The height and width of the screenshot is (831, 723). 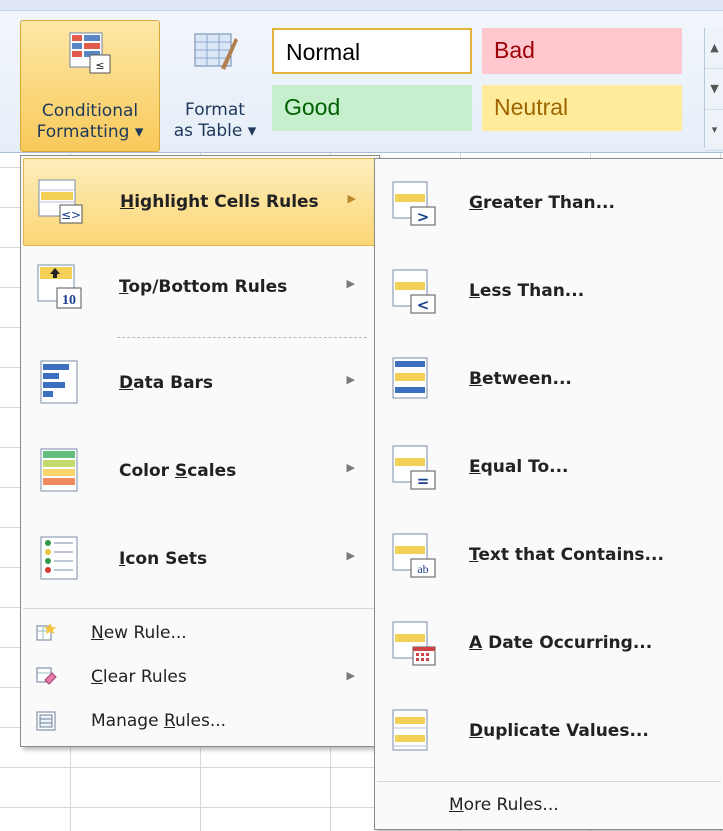 What do you see at coordinates (90, 86) in the screenshot?
I see `conditional-formatting-button: ≤ Conditional Formatting ▾` at bounding box center [90, 86].